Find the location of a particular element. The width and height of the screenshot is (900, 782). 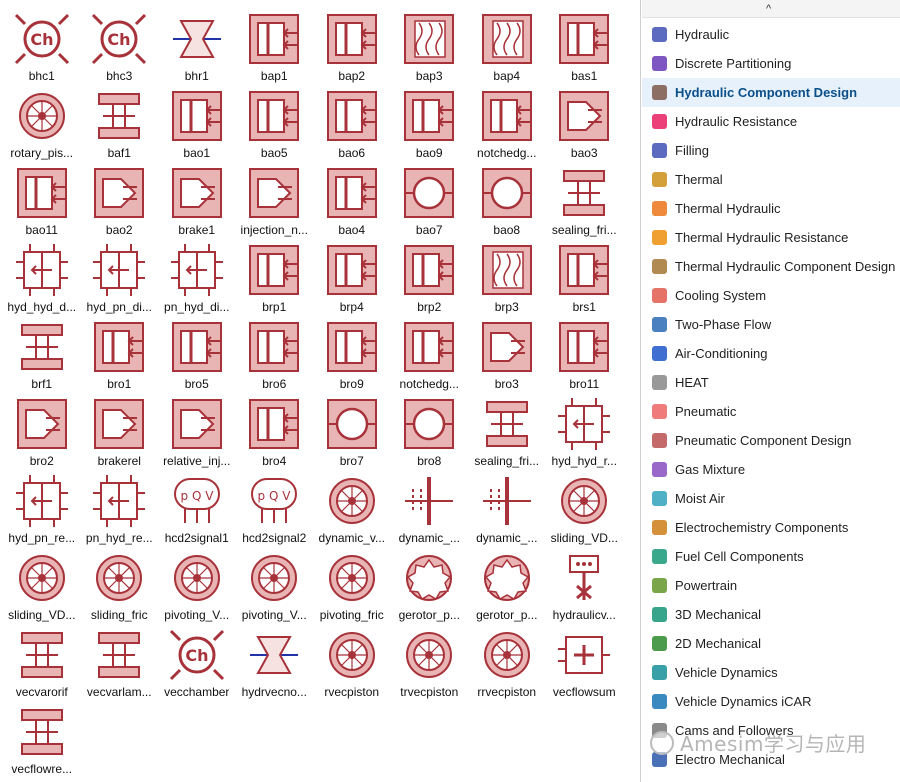

category-item: 2D Mechanical is located at coordinates (771, 643).